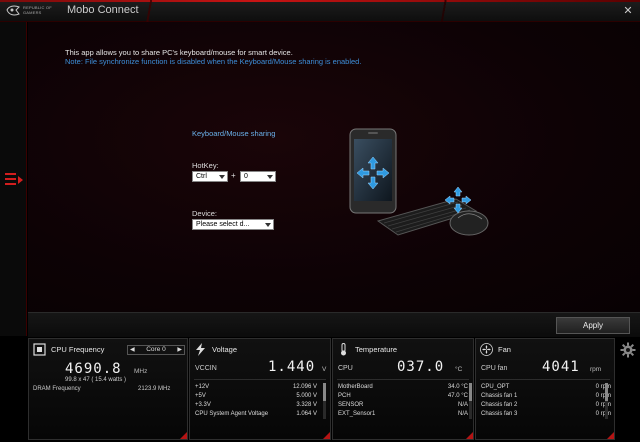 The image size is (640, 442). Describe the element at coordinates (546, 414) in the screenshot. I see `list-item: Chassis fan 3 0 rpm` at that location.